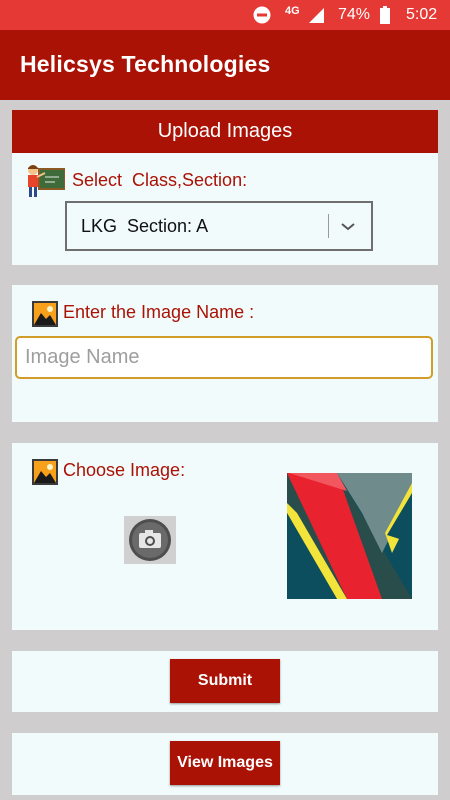  I want to click on status-bar: 4G 74% 5:02, so click(225, 15).